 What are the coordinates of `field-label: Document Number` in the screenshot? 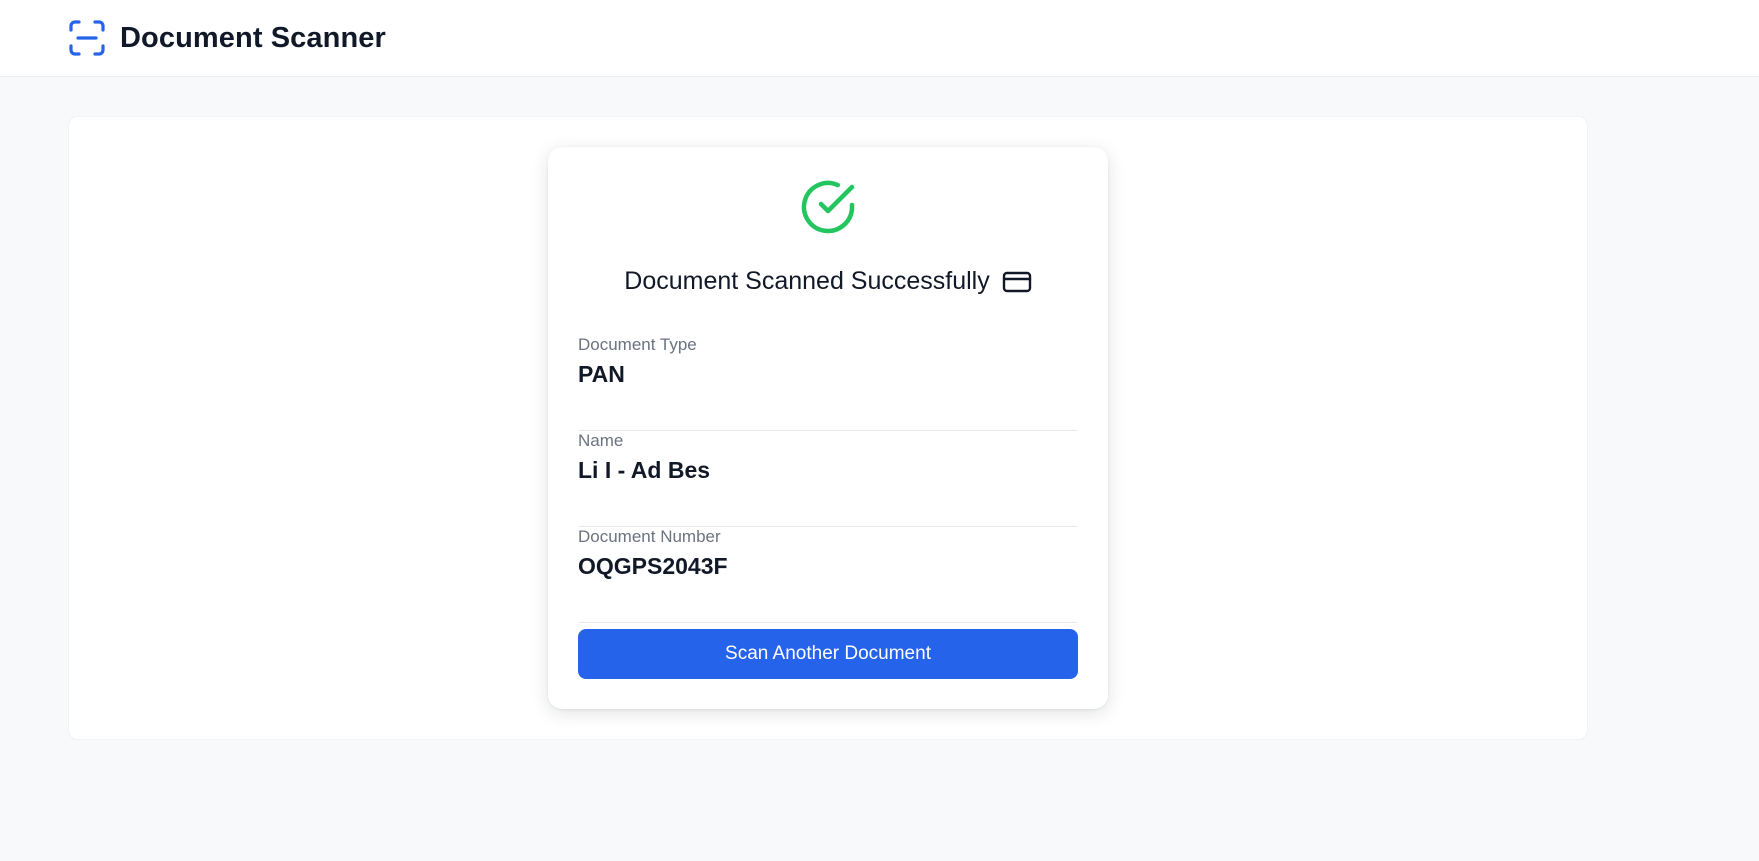 It's located at (649, 536).